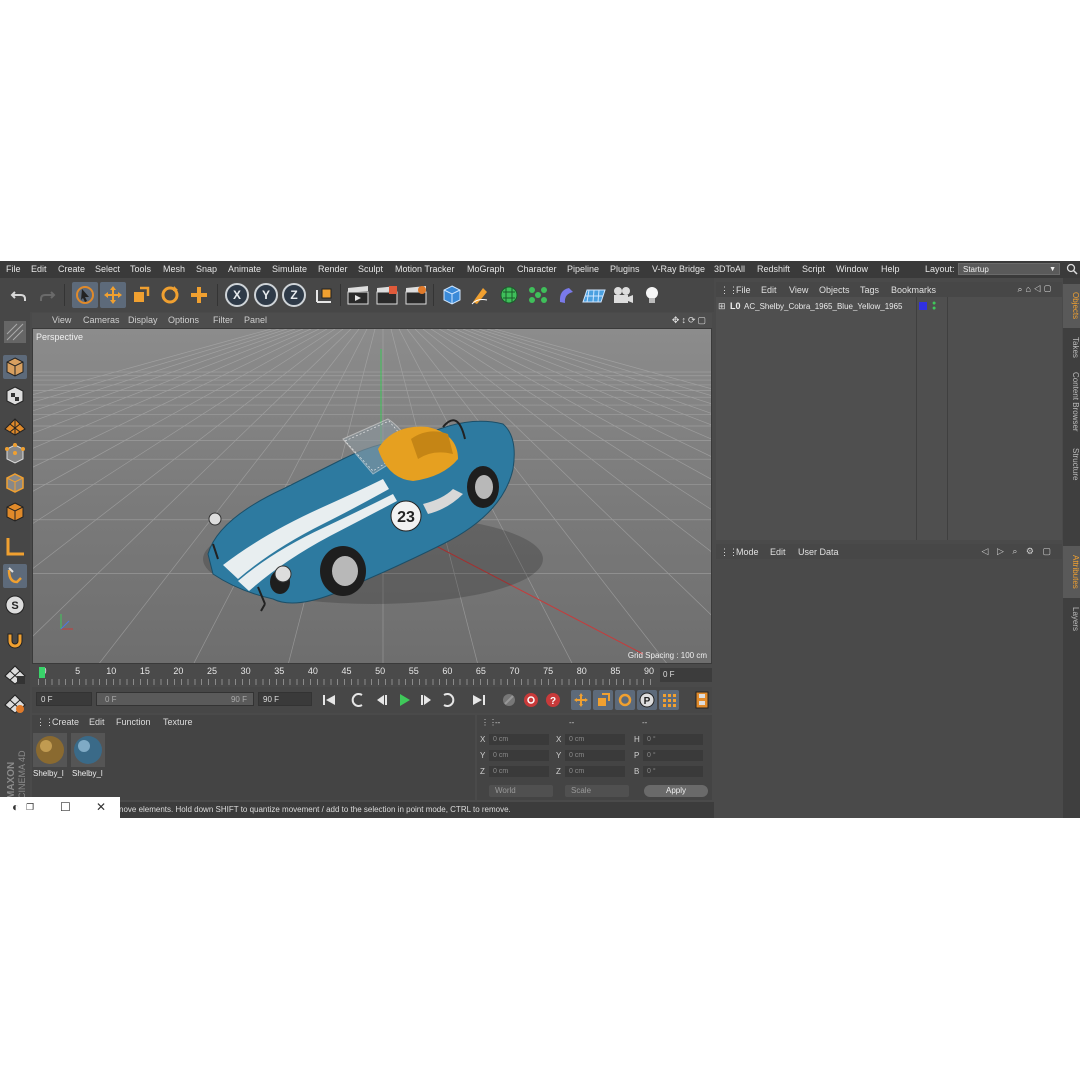 This screenshot has width=1080, height=1080. I want to click on layout-select: Startup ▼, so click(1009, 269).